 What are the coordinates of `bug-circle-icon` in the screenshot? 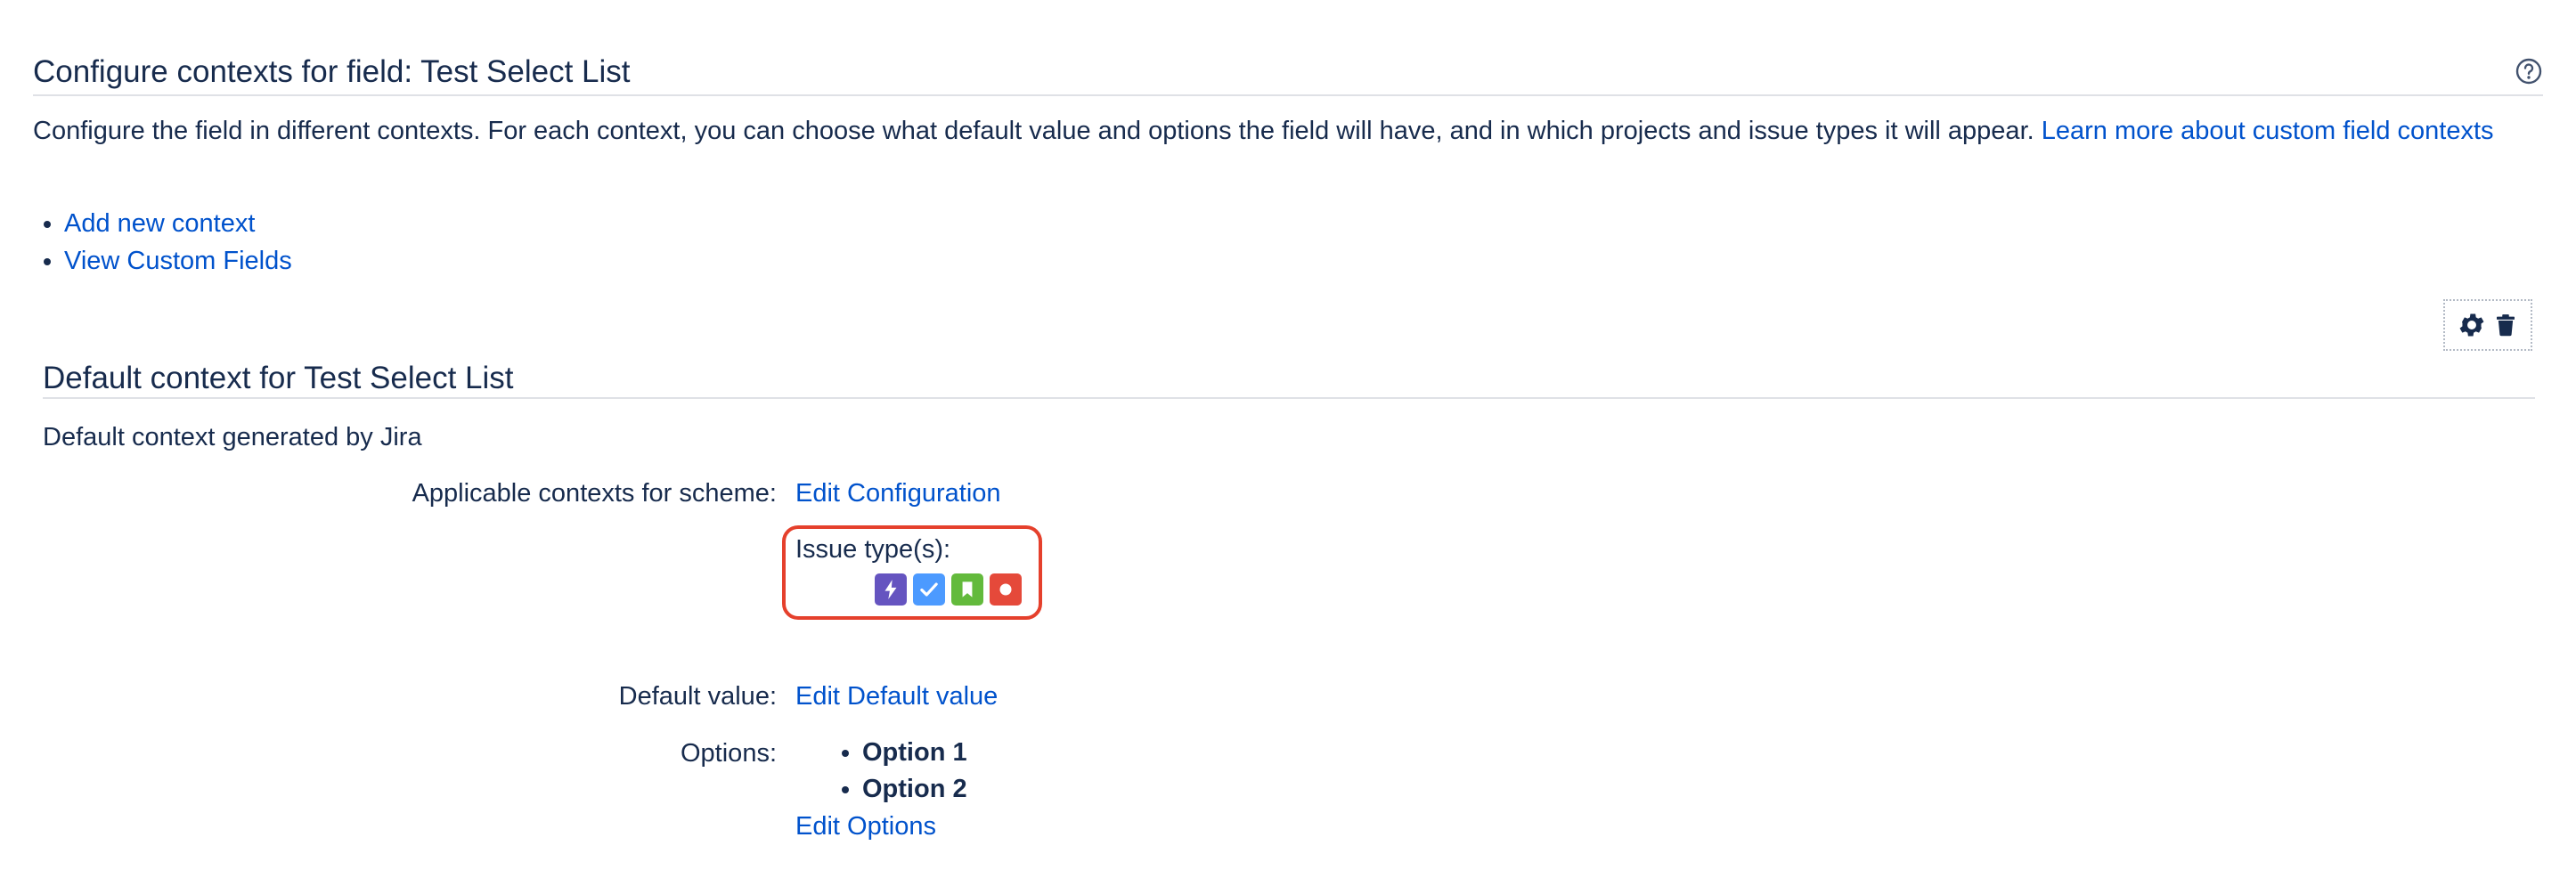 It's located at (1006, 590).